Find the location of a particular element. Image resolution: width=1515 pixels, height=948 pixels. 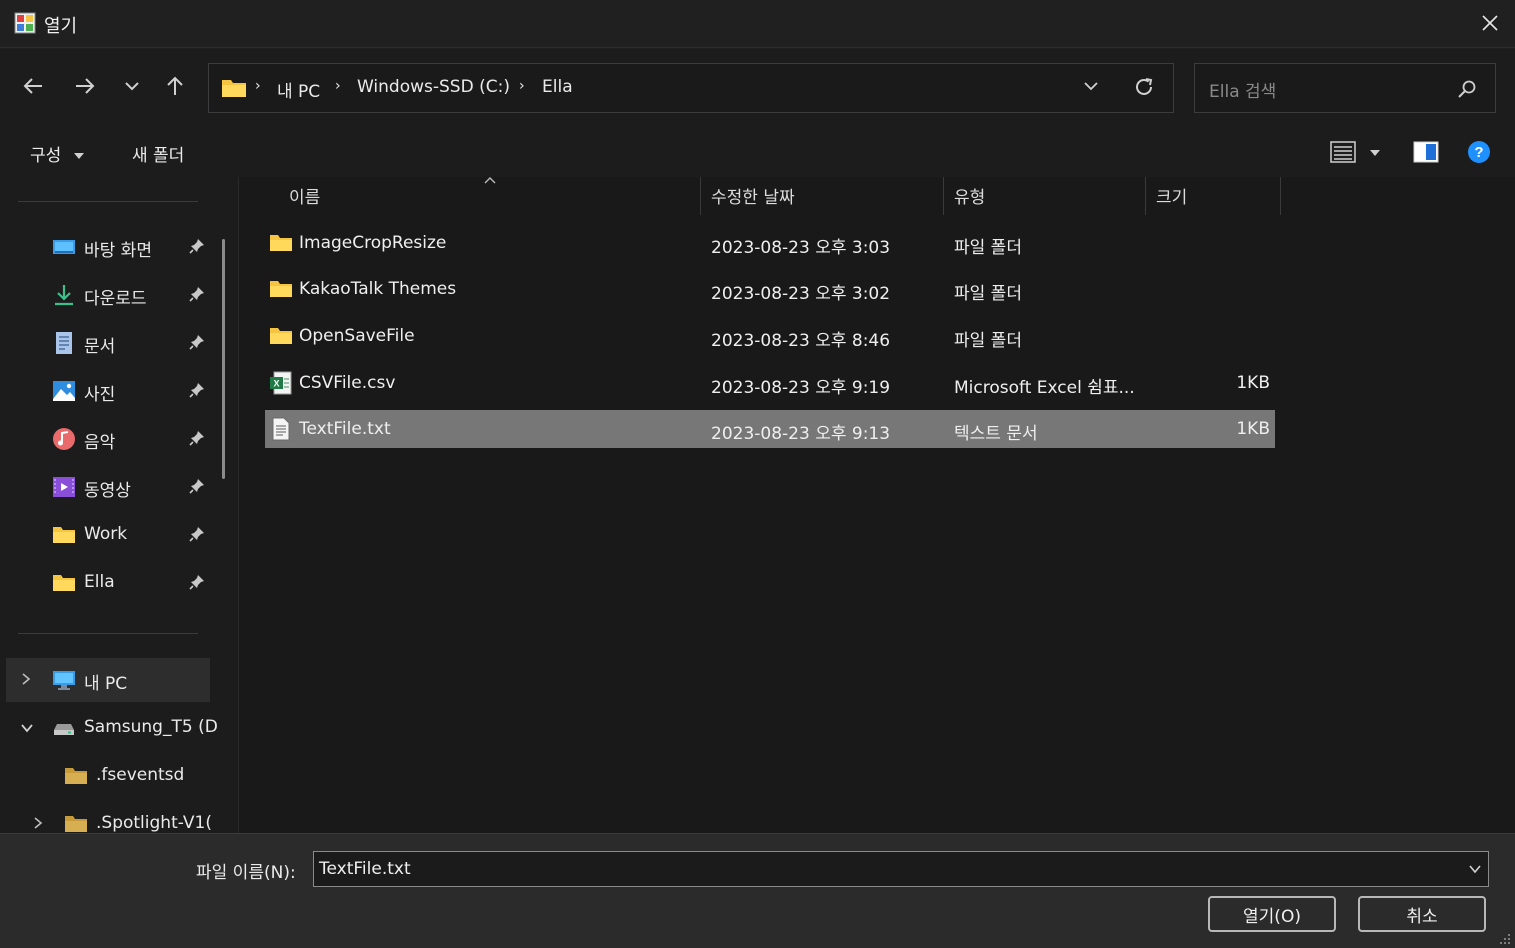

file-row: OpenSaveFile 2023-08-23 오후 8:46 파일 폴더 is located at coordinates (770, 336).